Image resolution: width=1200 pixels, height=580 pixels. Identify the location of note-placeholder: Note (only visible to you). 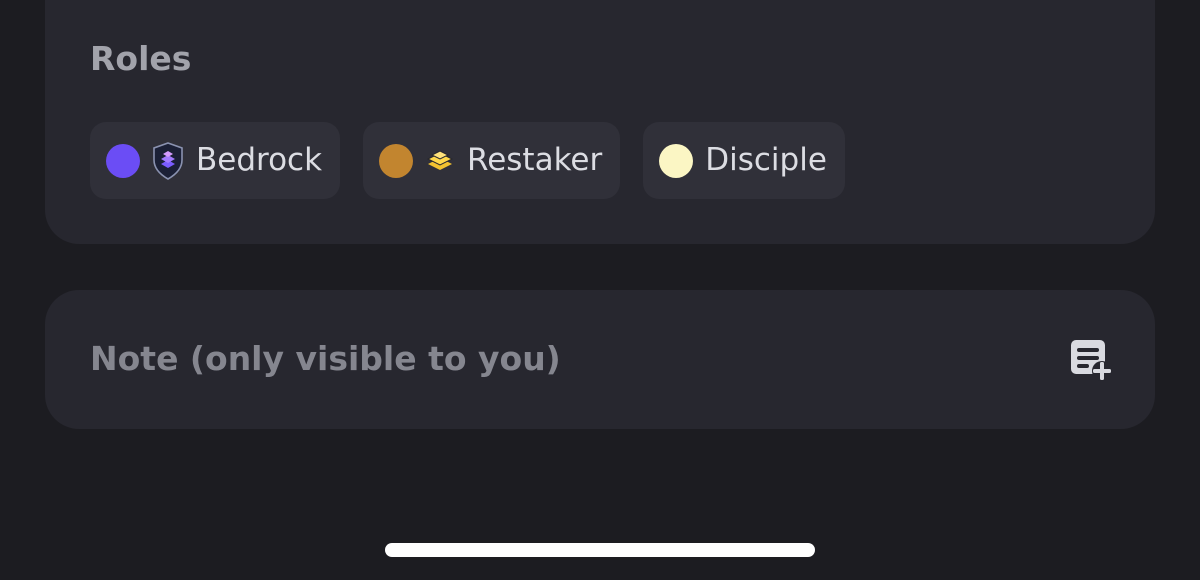
(325, 358).